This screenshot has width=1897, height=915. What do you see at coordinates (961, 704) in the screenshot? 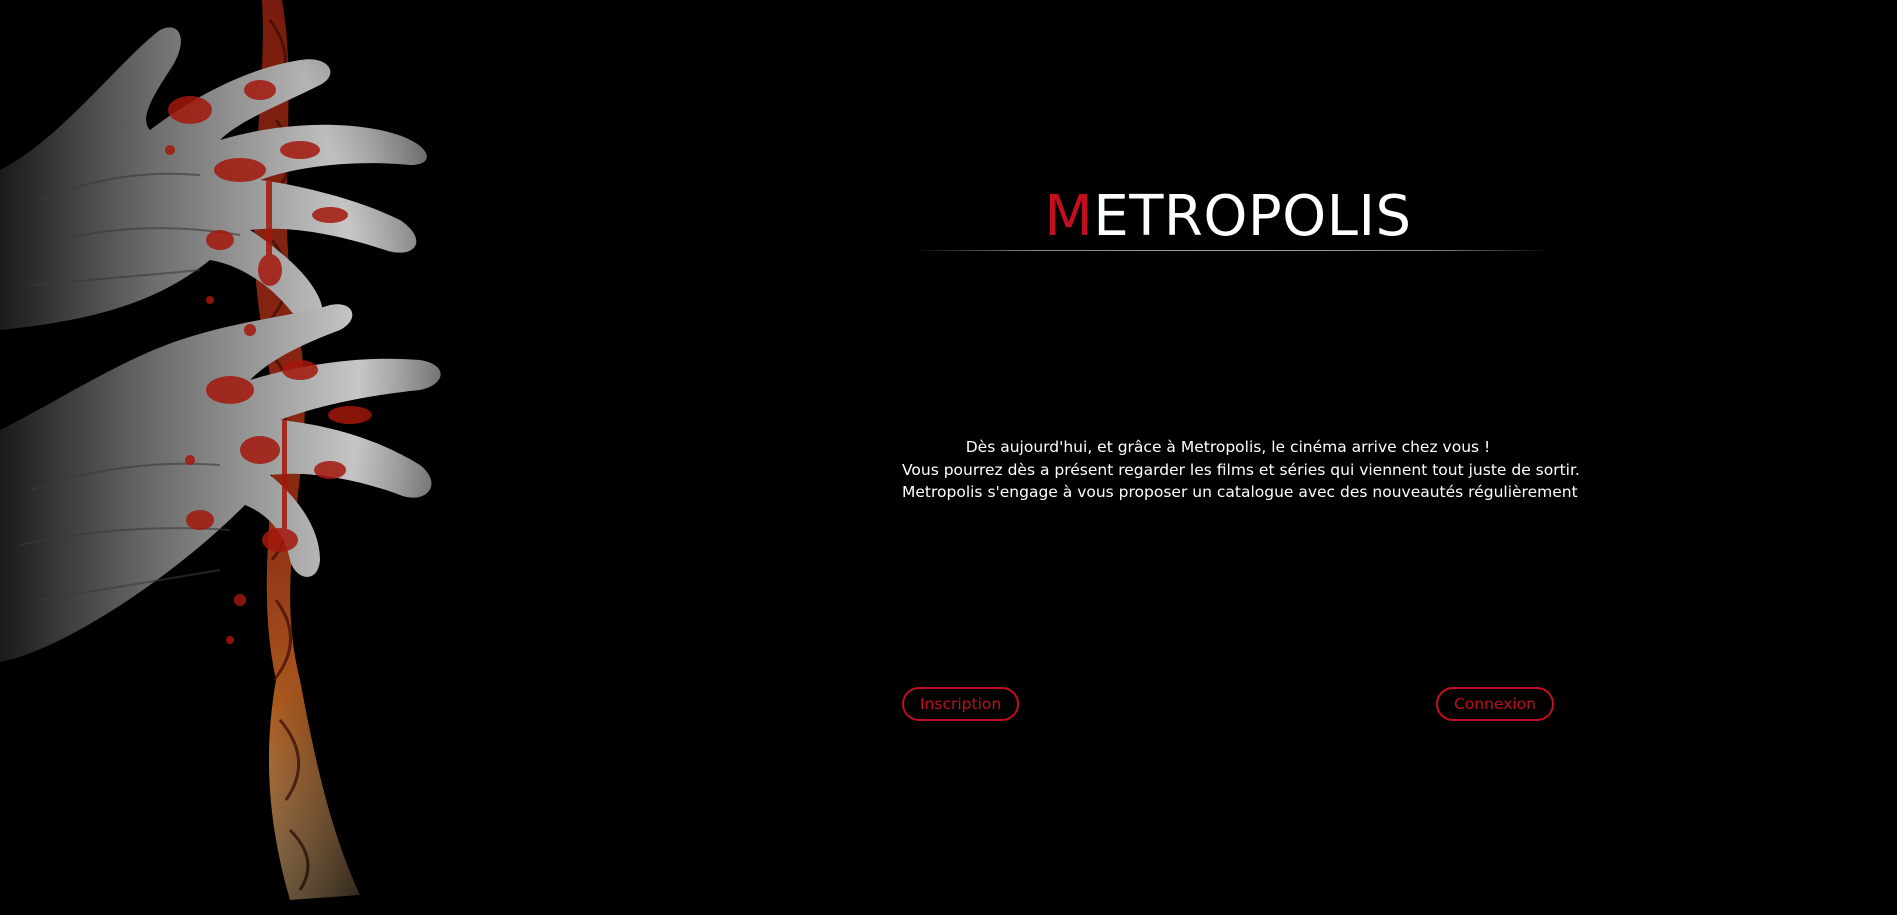
I see `signup-button: Inscription` at bounding box center [961, 704].